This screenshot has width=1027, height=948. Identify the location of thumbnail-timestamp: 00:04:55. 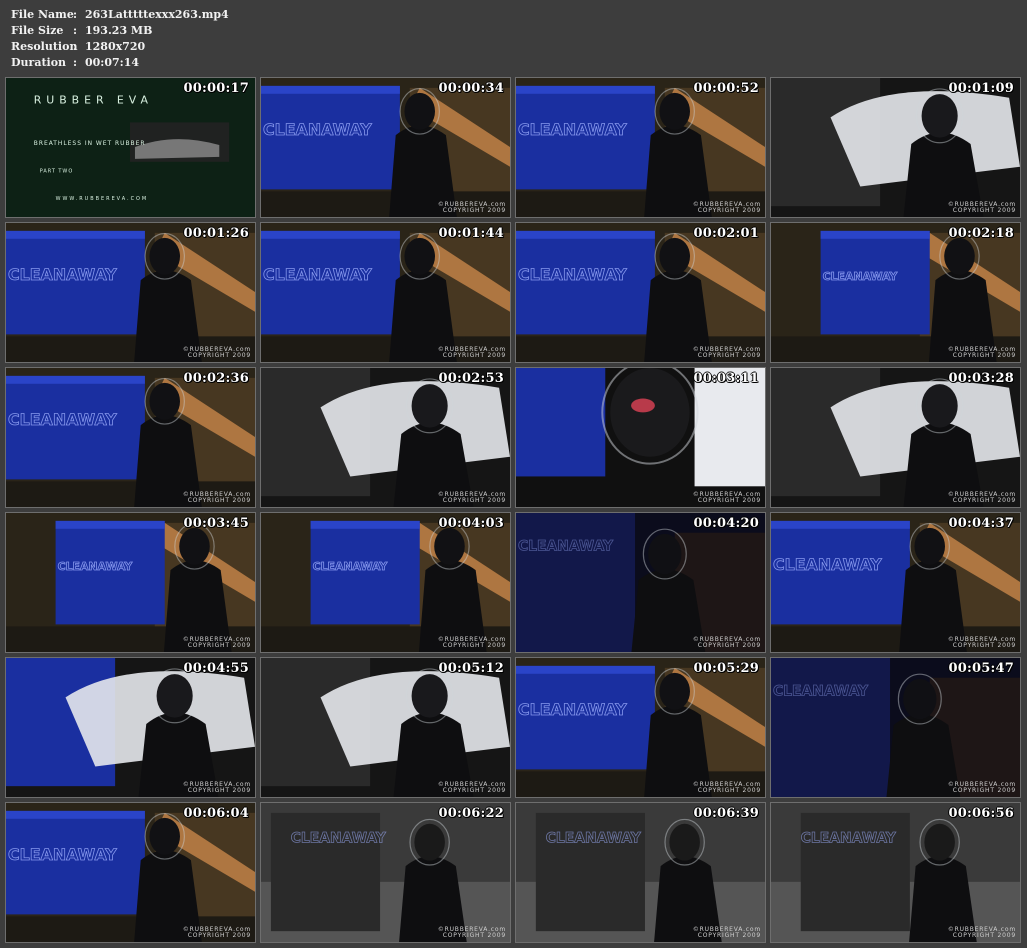
(216, 668).